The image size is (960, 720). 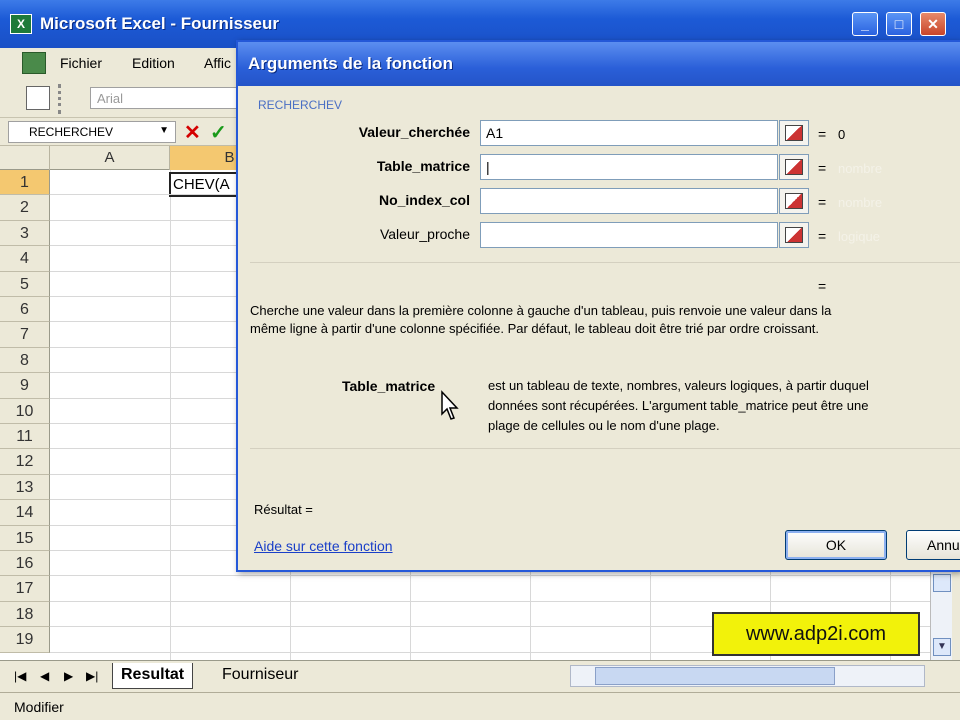 What do you see at coordinates (68, 676) in the screenshot?
I see `next-sheet-icon: ▶` at bounding box center [68, 676].